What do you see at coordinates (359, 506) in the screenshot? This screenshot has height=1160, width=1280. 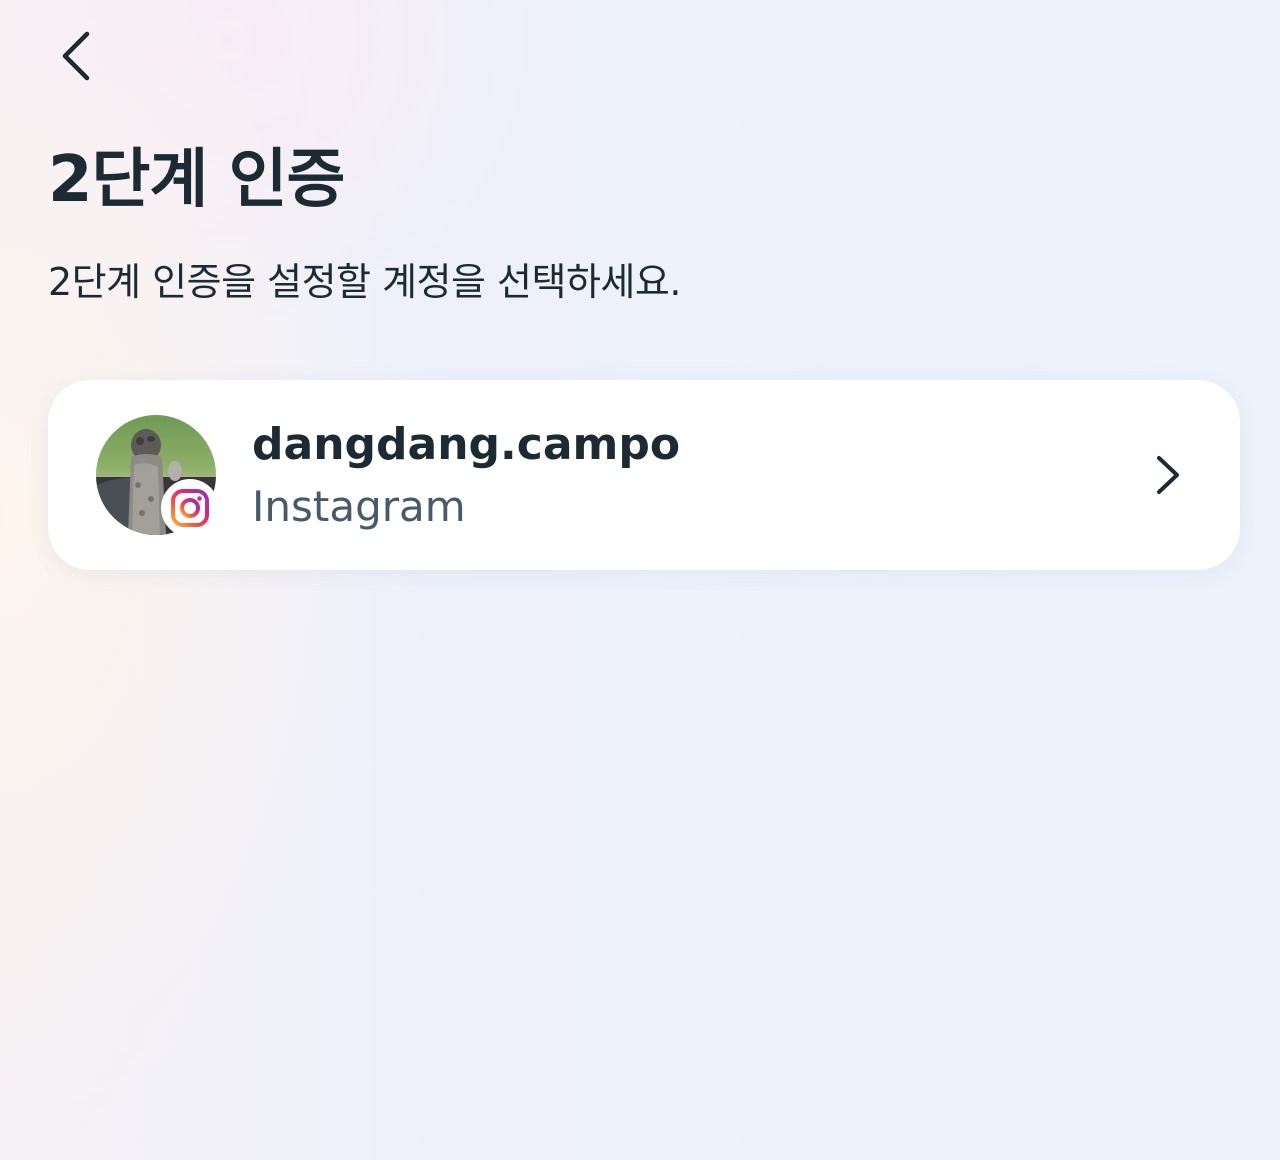 I see `account-platform: Instagram` at bounding box center [359, 506].